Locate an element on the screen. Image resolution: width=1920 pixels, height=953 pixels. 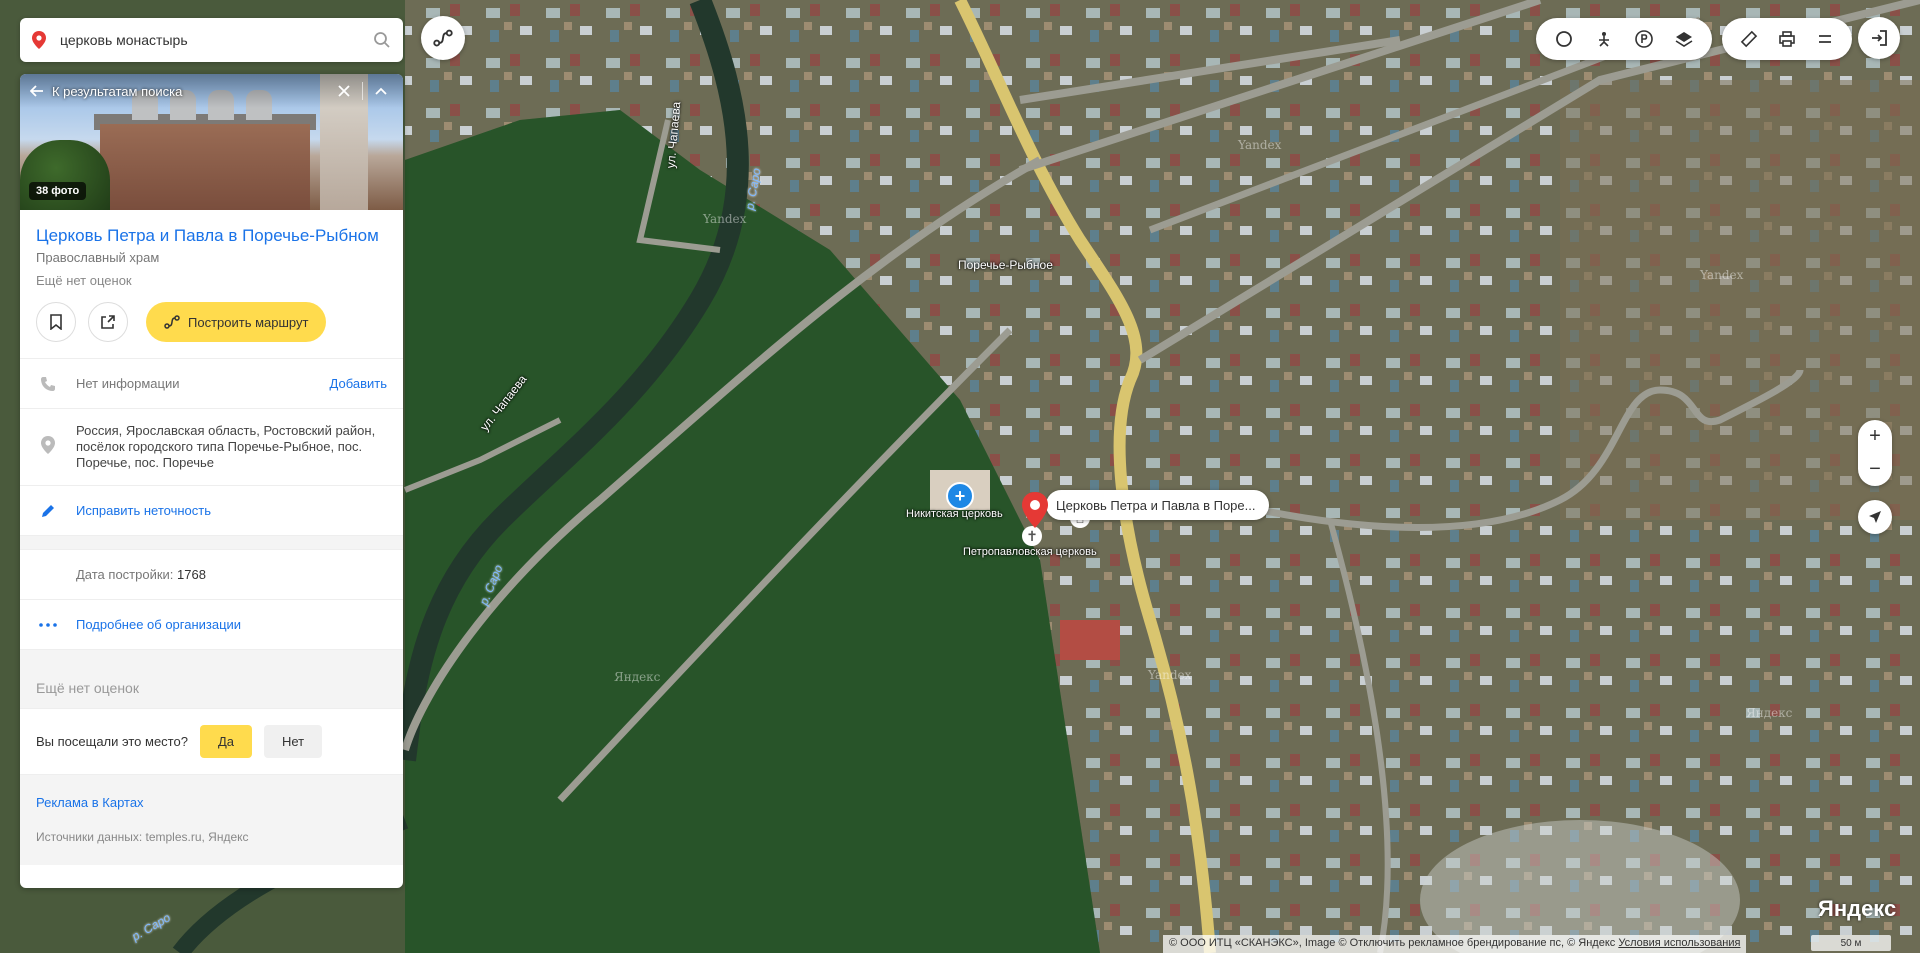
share-icon is located at coordinates (108, 322).